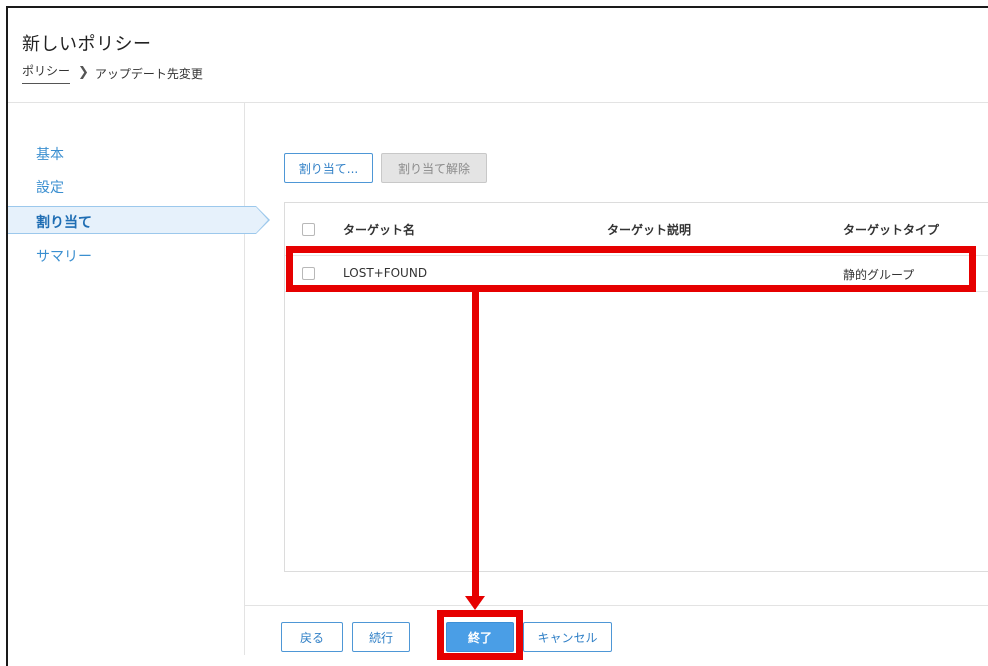 This screenshot has width=988, height=666. I want to click on table-header: ターゲット名 ターゲット説明 ターゲットタイプ, so click(636, 229).